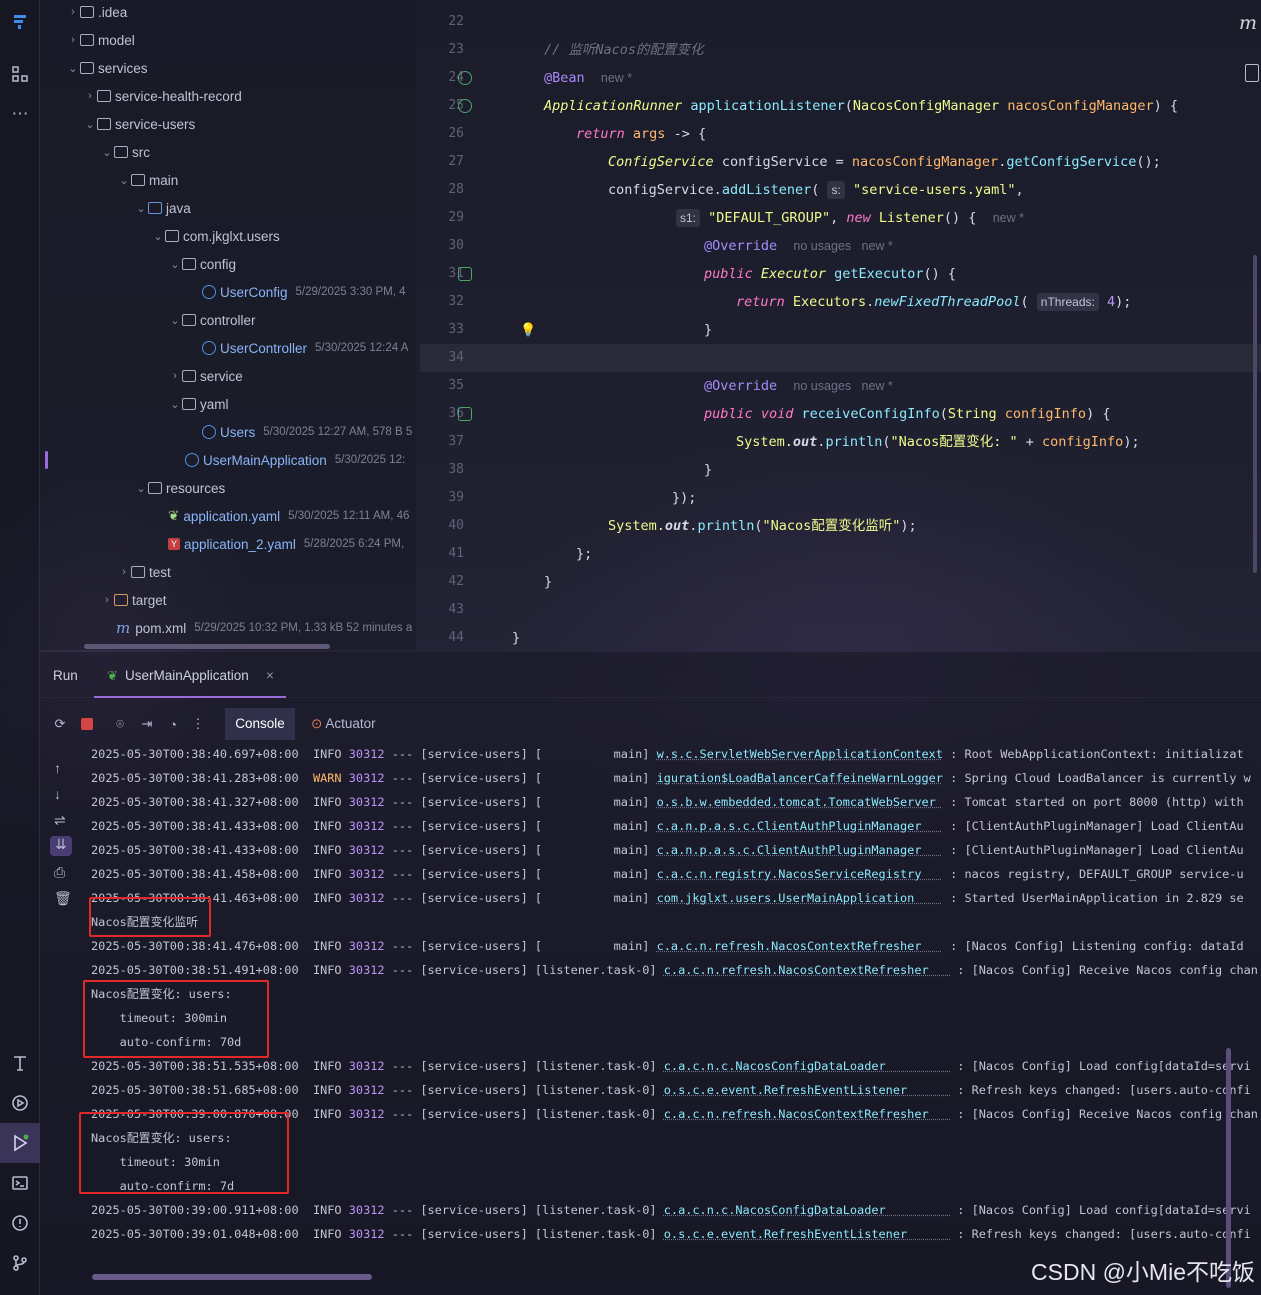 Image resolution: width=1261 pixels, height=1295 pixels. I want to click on tree-item: ⌄ yaml, so click(198, 404).